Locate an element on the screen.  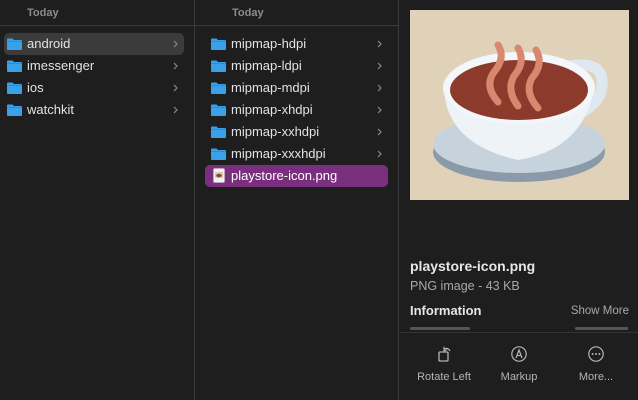
folder-item-mipmap-xxxhdpi: mipmap-xxxhdpi is located at coordinates (296, 154).